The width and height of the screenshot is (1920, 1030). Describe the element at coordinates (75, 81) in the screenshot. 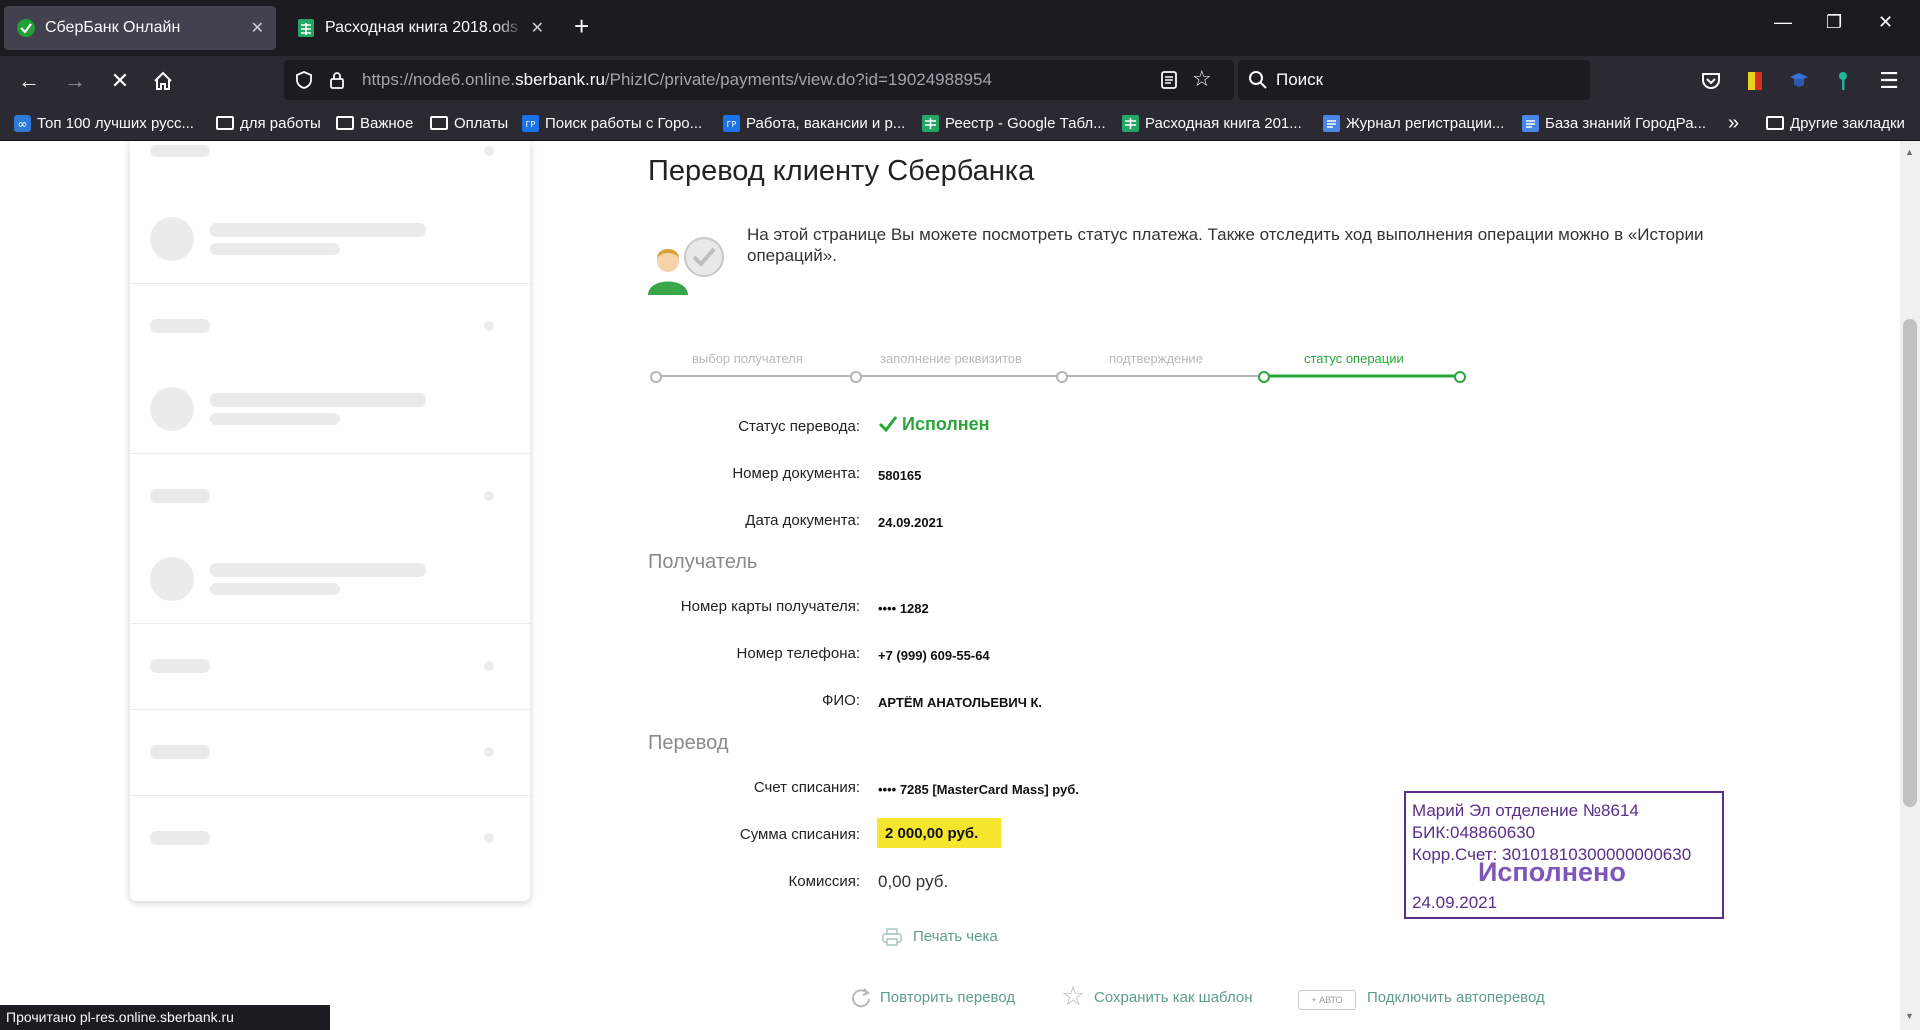

I see `forward-arrow-icon: →` at that location.